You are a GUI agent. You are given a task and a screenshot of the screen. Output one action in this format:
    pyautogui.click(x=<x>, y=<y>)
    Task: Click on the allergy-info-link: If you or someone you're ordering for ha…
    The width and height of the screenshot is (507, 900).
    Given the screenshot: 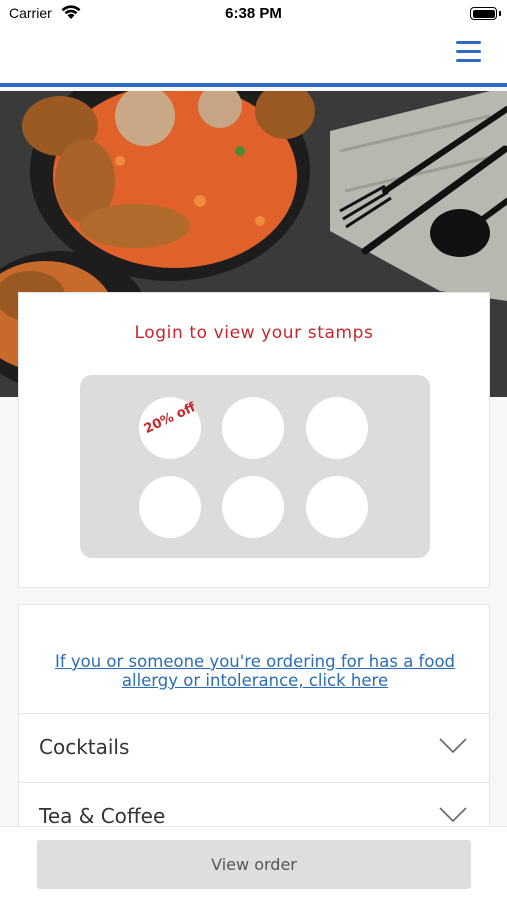 What is the action you would take?
    pyautogui.click(x=255, y=671)
    